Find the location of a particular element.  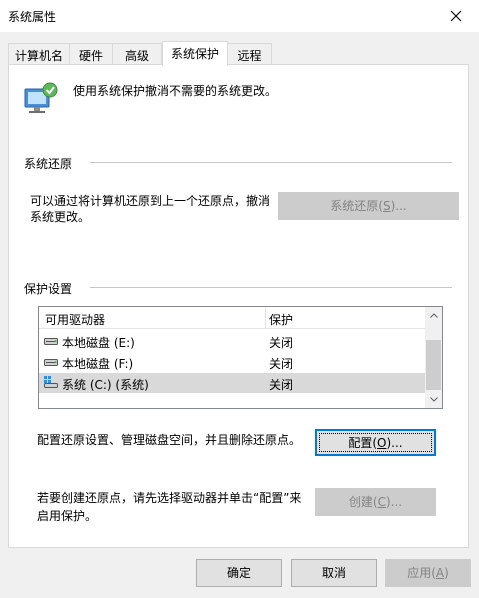

close-icon is located at coordinates (456, 16).